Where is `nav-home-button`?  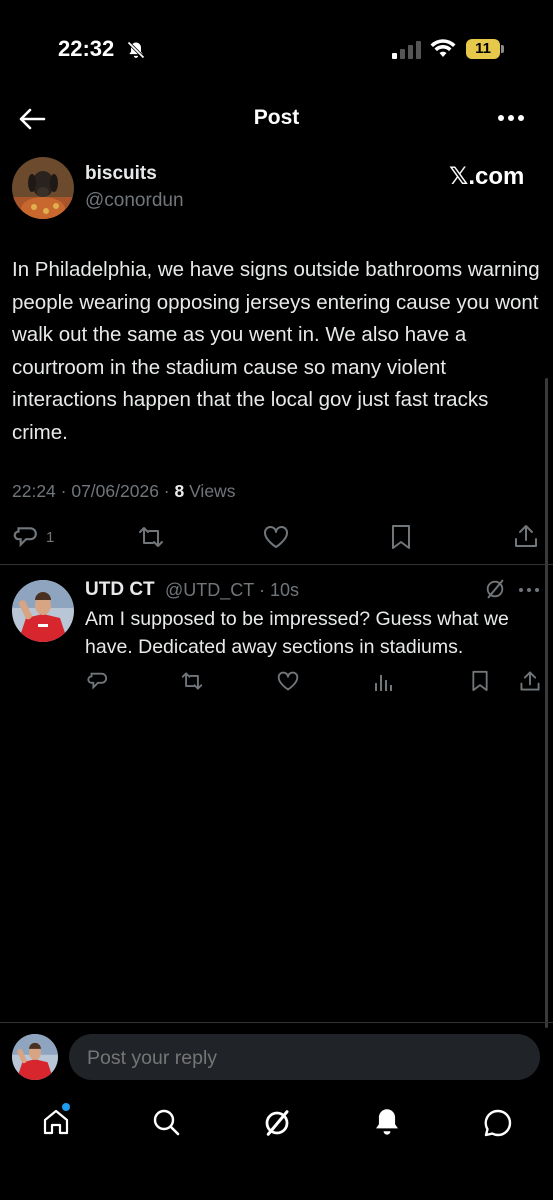
nav-home-button is located at coordinates (56, 1122).